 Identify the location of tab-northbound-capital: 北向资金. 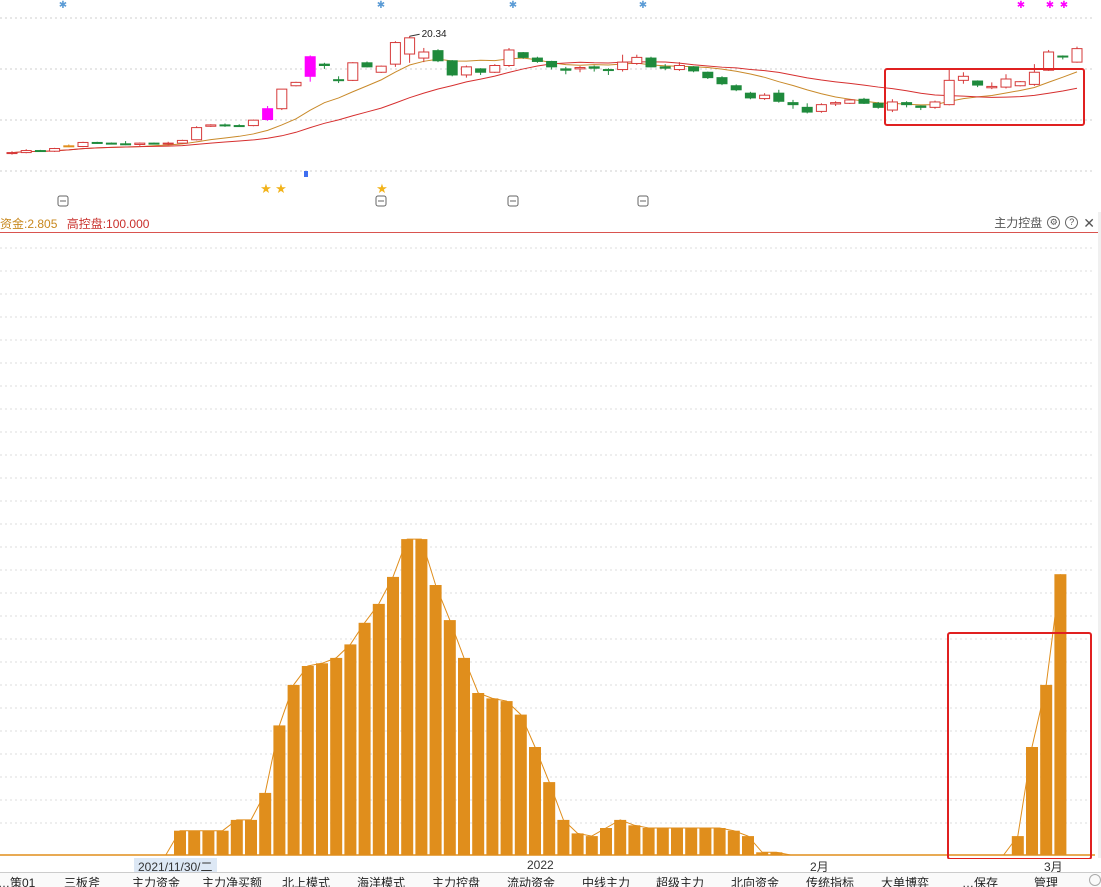
(755, 880).